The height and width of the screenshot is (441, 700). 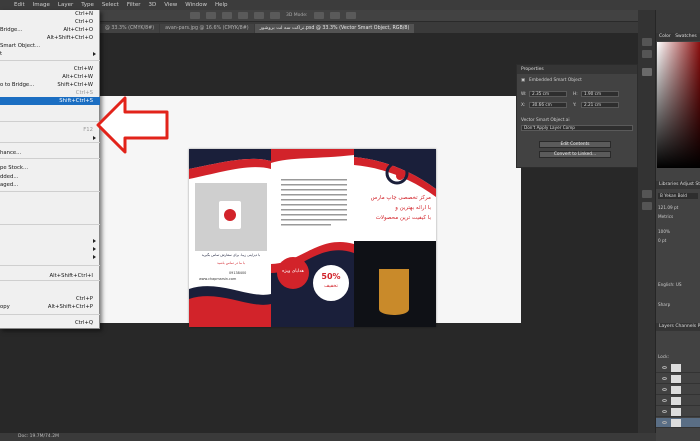 I want to click on file-menu-item: Ctrl+O, so click(x=50, y=22).